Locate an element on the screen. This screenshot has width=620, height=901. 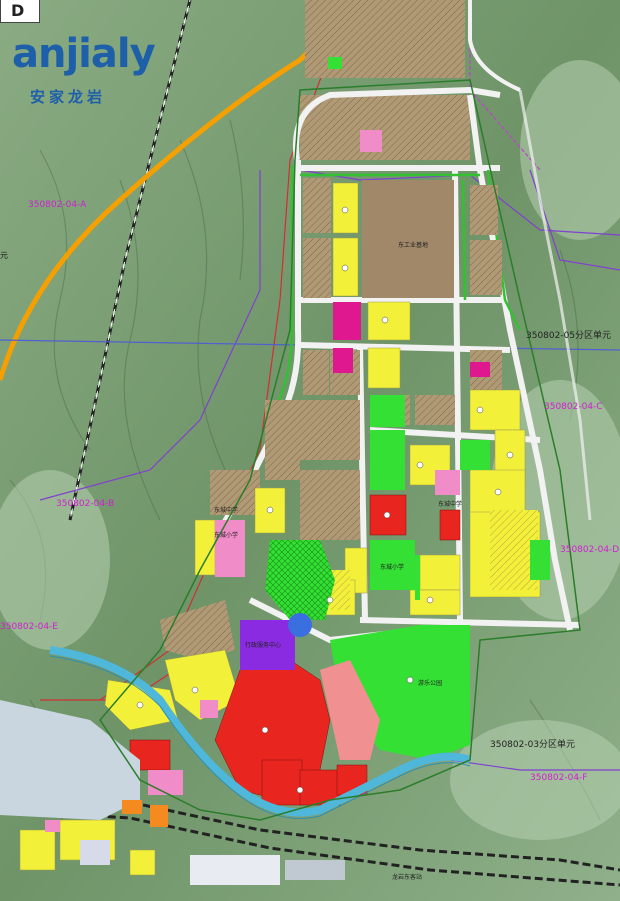
industry-blue is located at coordinates (95, 852).